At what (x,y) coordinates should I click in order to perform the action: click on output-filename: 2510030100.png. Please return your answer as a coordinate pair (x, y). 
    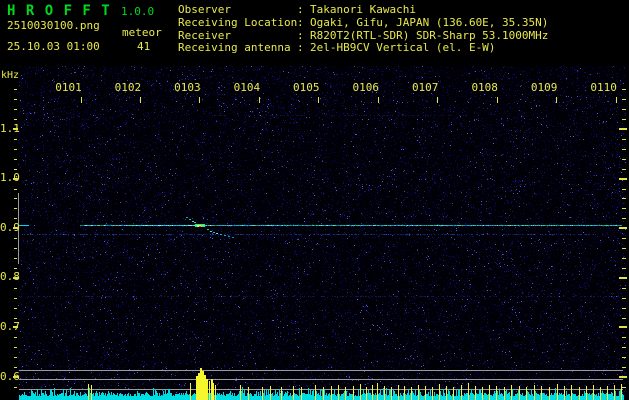
    Looking at the image, I should click on (53, 25).